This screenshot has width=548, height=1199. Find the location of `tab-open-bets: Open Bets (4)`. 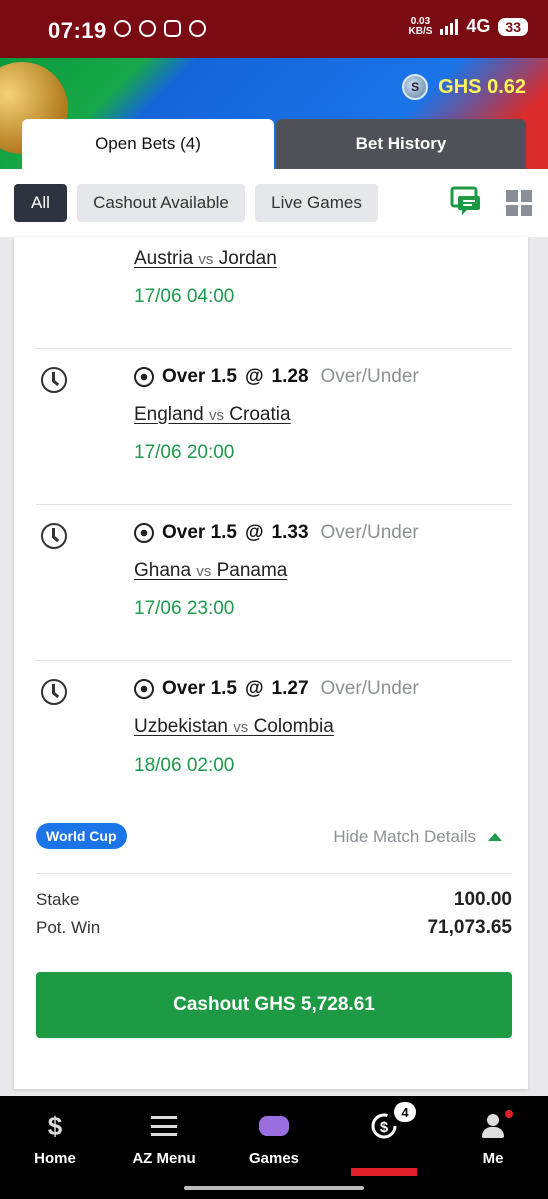

tab-open-bets: Open Bets (4) is located at coordinates (148, 144).